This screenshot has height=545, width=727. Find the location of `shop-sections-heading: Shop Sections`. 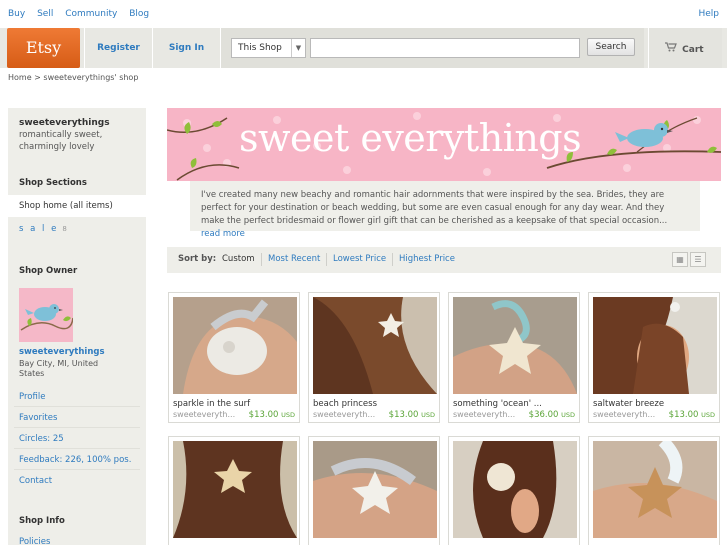

shop-sections-heading: Shop Sections is located at coordinates (53, 183).